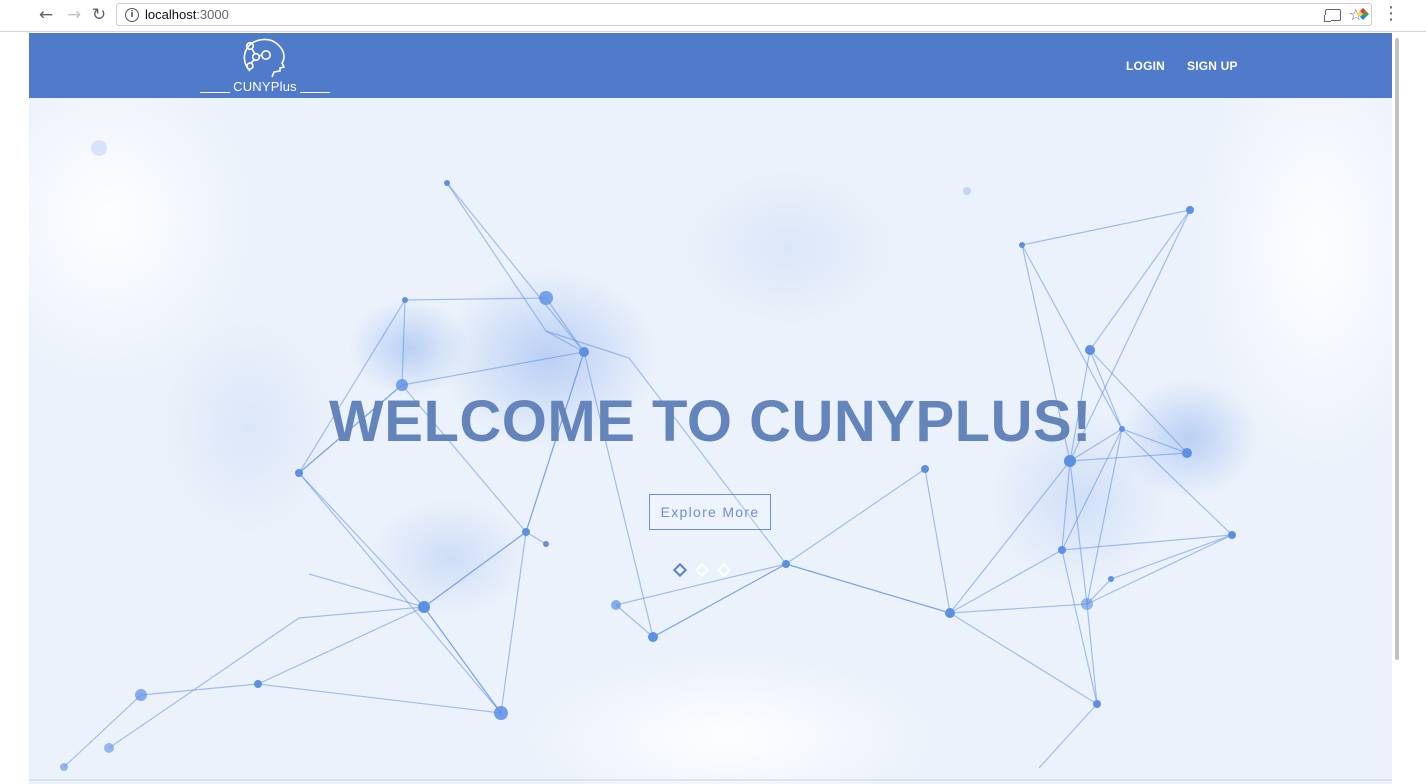 The image size is (1426, 784). Describe the element at coordinates (710, 780) in the screenshot. I see `page-bottom-border` at that location.